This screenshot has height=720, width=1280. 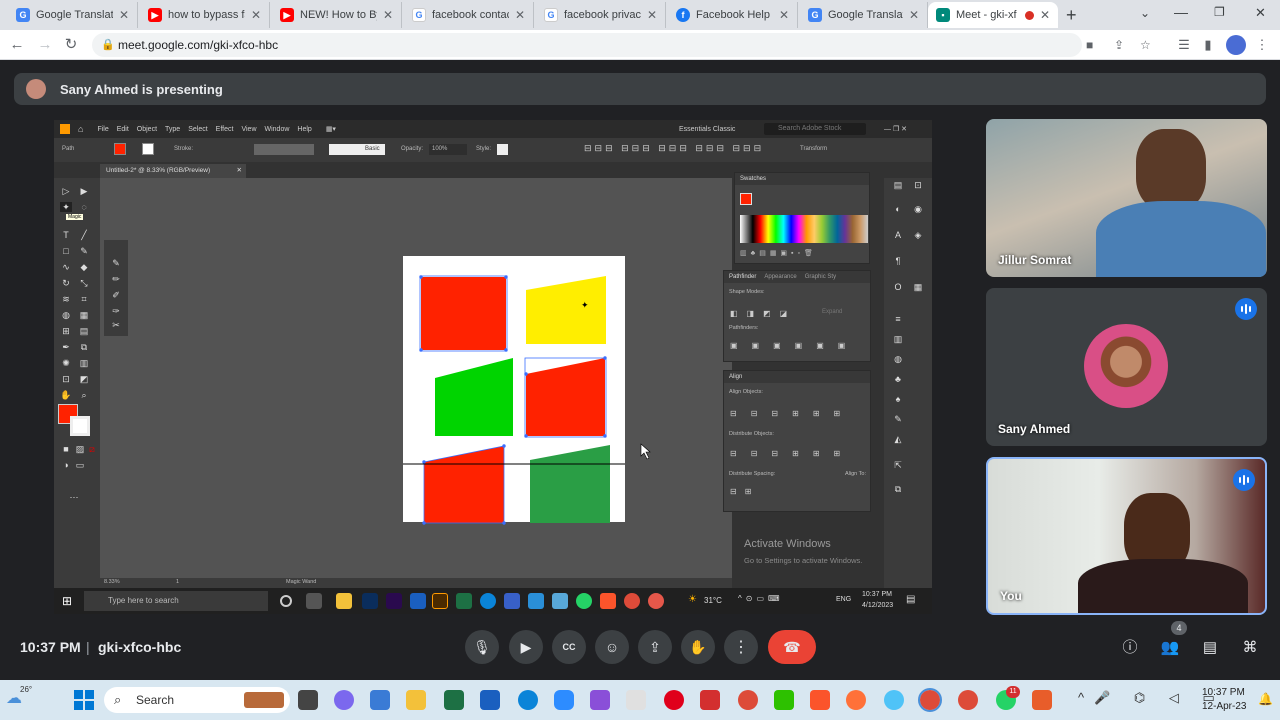 I want to click on menu-select: Select, so click(x=197, y=129).